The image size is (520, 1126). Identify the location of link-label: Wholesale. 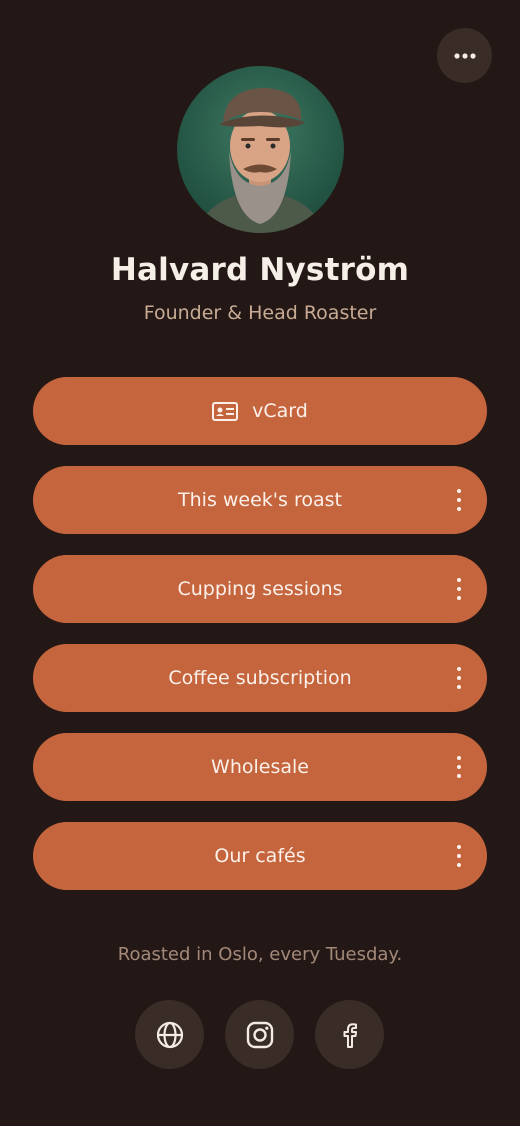
(260, 767).